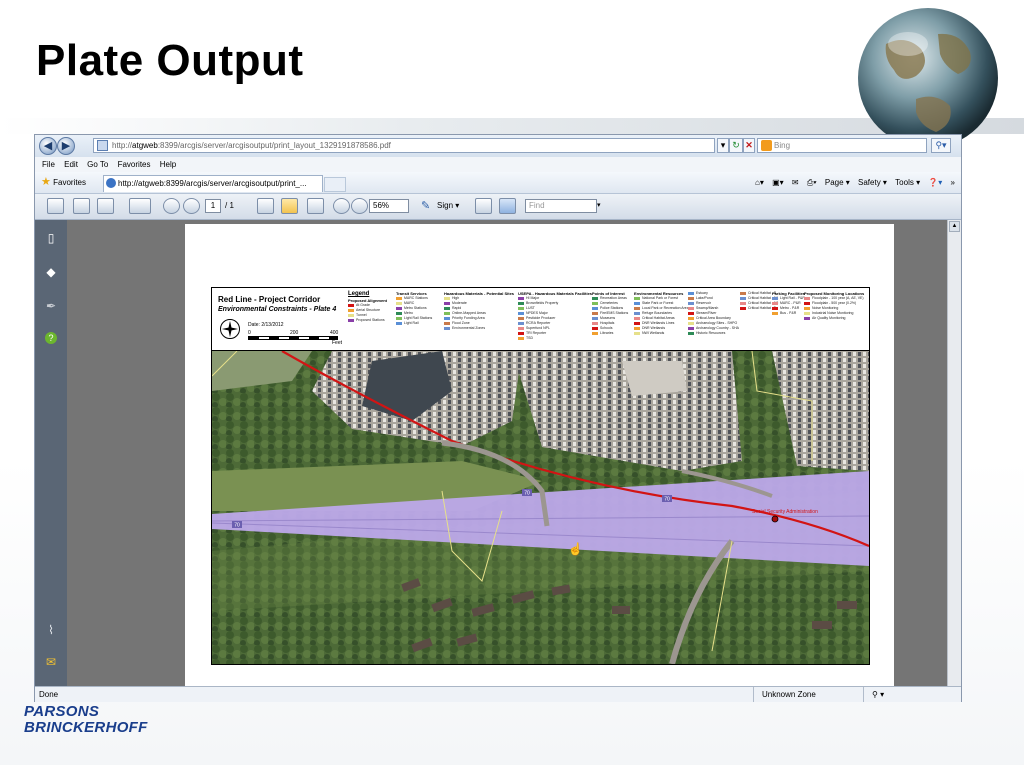 This screenshot has width=1024, height=765. Describe the element at coordinates (954, 453) in the screenshot. I see `vertical-scrollbar: ▲` at that location.